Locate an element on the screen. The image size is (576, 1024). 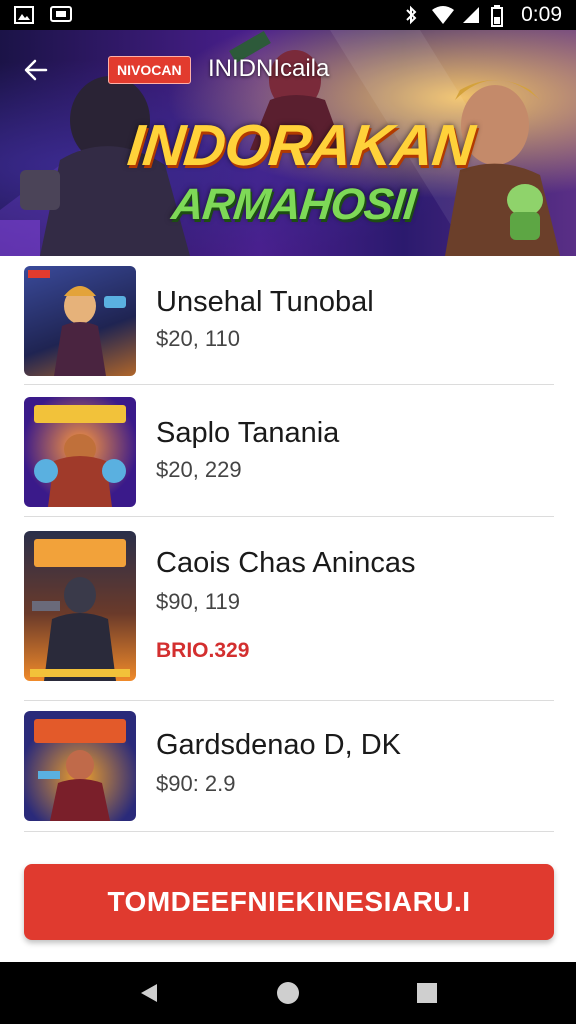
nav-recents-button is located at coordinates (427, 993).